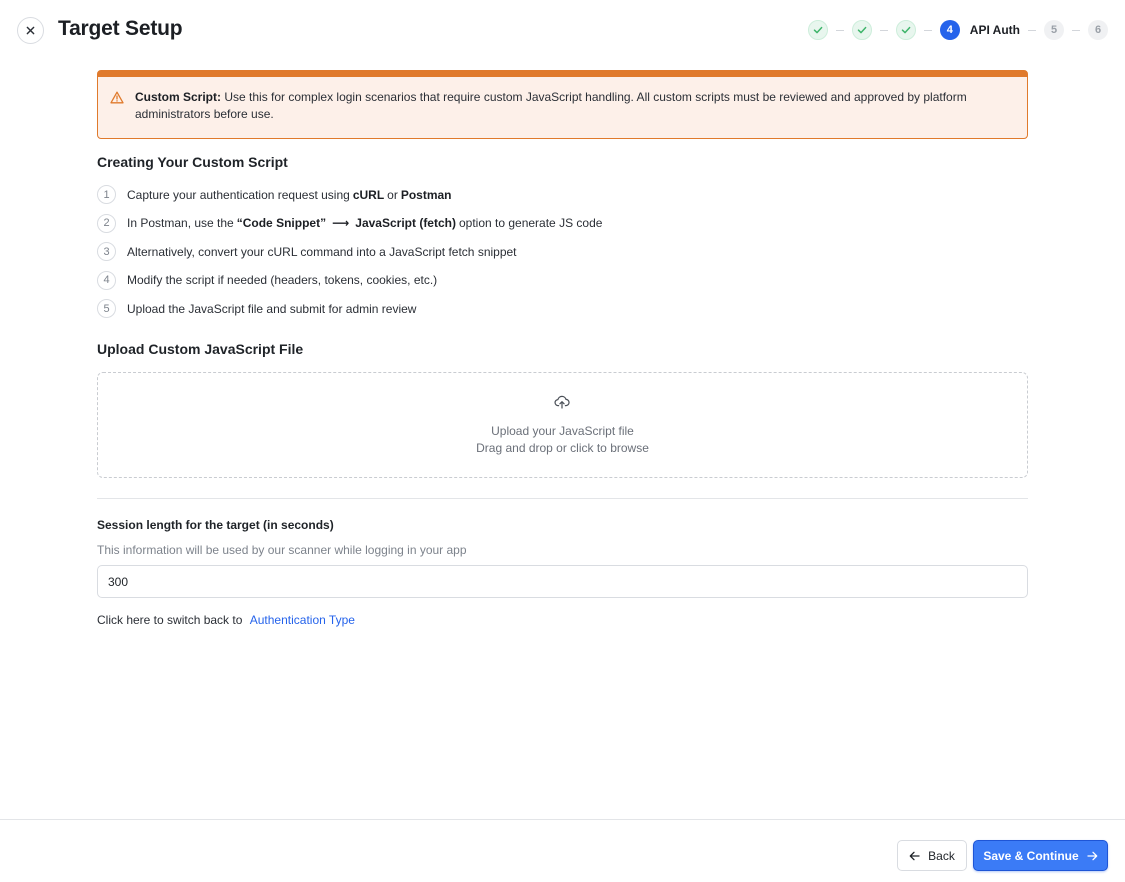 The height and width of the screenshot is (882, 1125). Describe the element at coordinates (106, 194) in the screenshot. I see `step-number: 1` at that location.